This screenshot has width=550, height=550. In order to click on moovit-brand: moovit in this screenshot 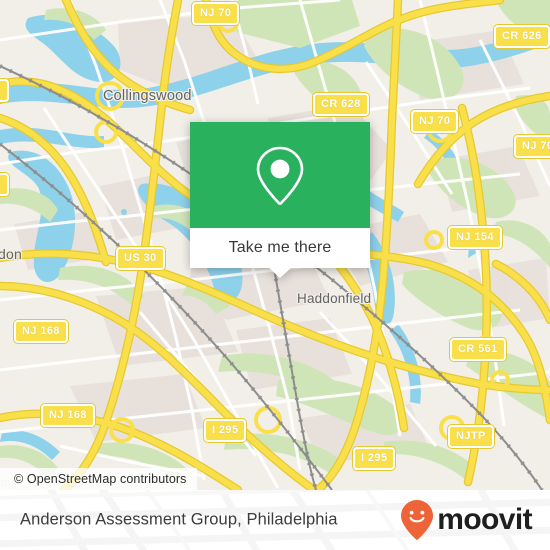, I will do `click(466, 520)`.